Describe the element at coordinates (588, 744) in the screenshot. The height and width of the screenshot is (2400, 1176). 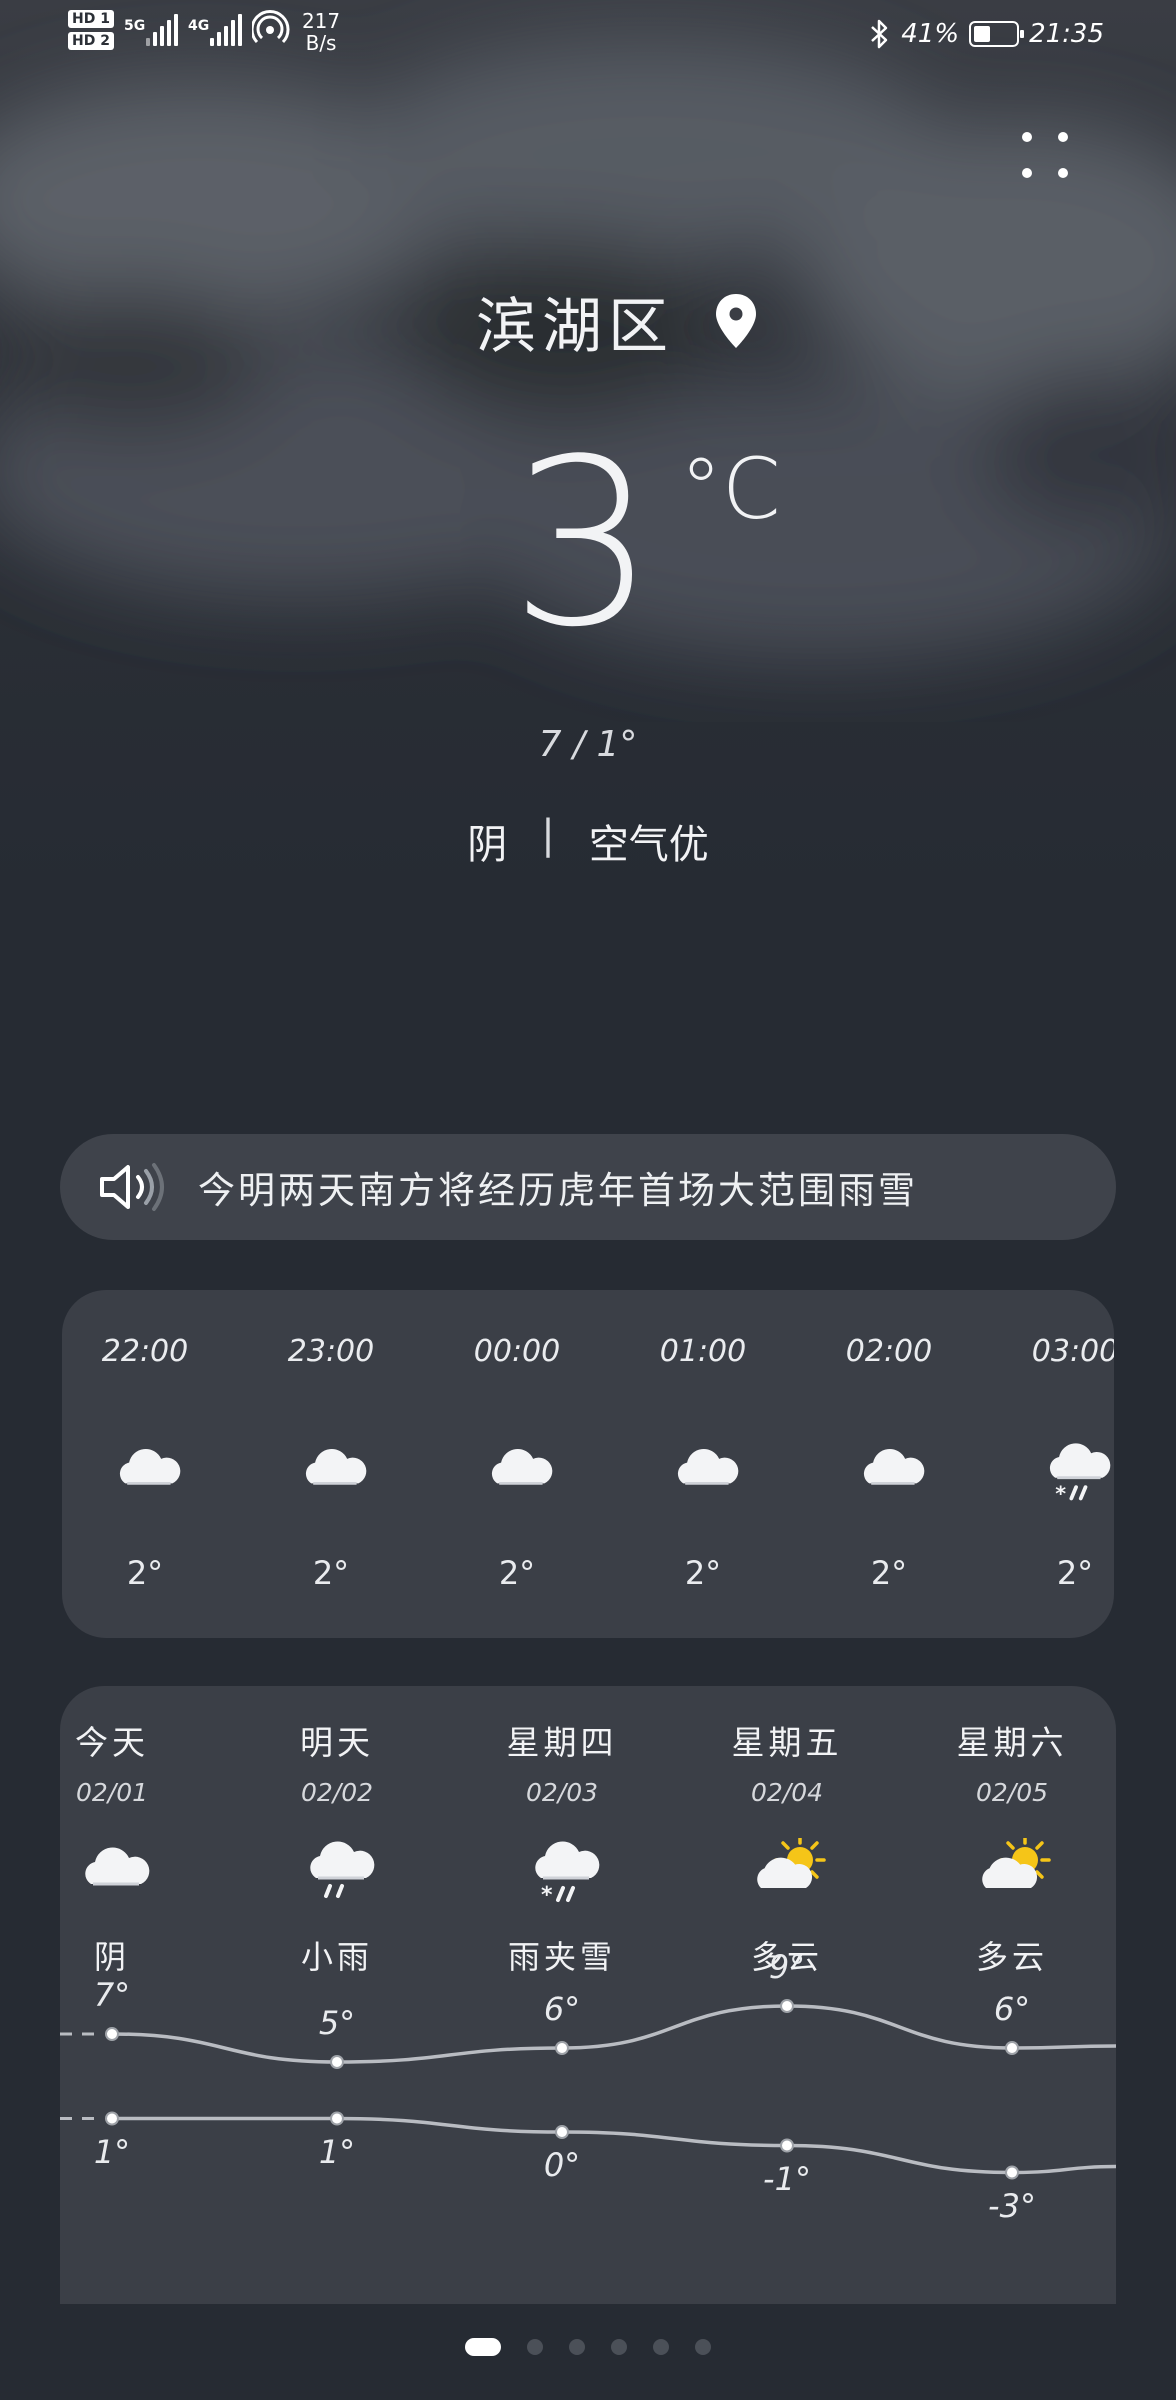
I see `high-low-temp: 7 / 1°` at that location.